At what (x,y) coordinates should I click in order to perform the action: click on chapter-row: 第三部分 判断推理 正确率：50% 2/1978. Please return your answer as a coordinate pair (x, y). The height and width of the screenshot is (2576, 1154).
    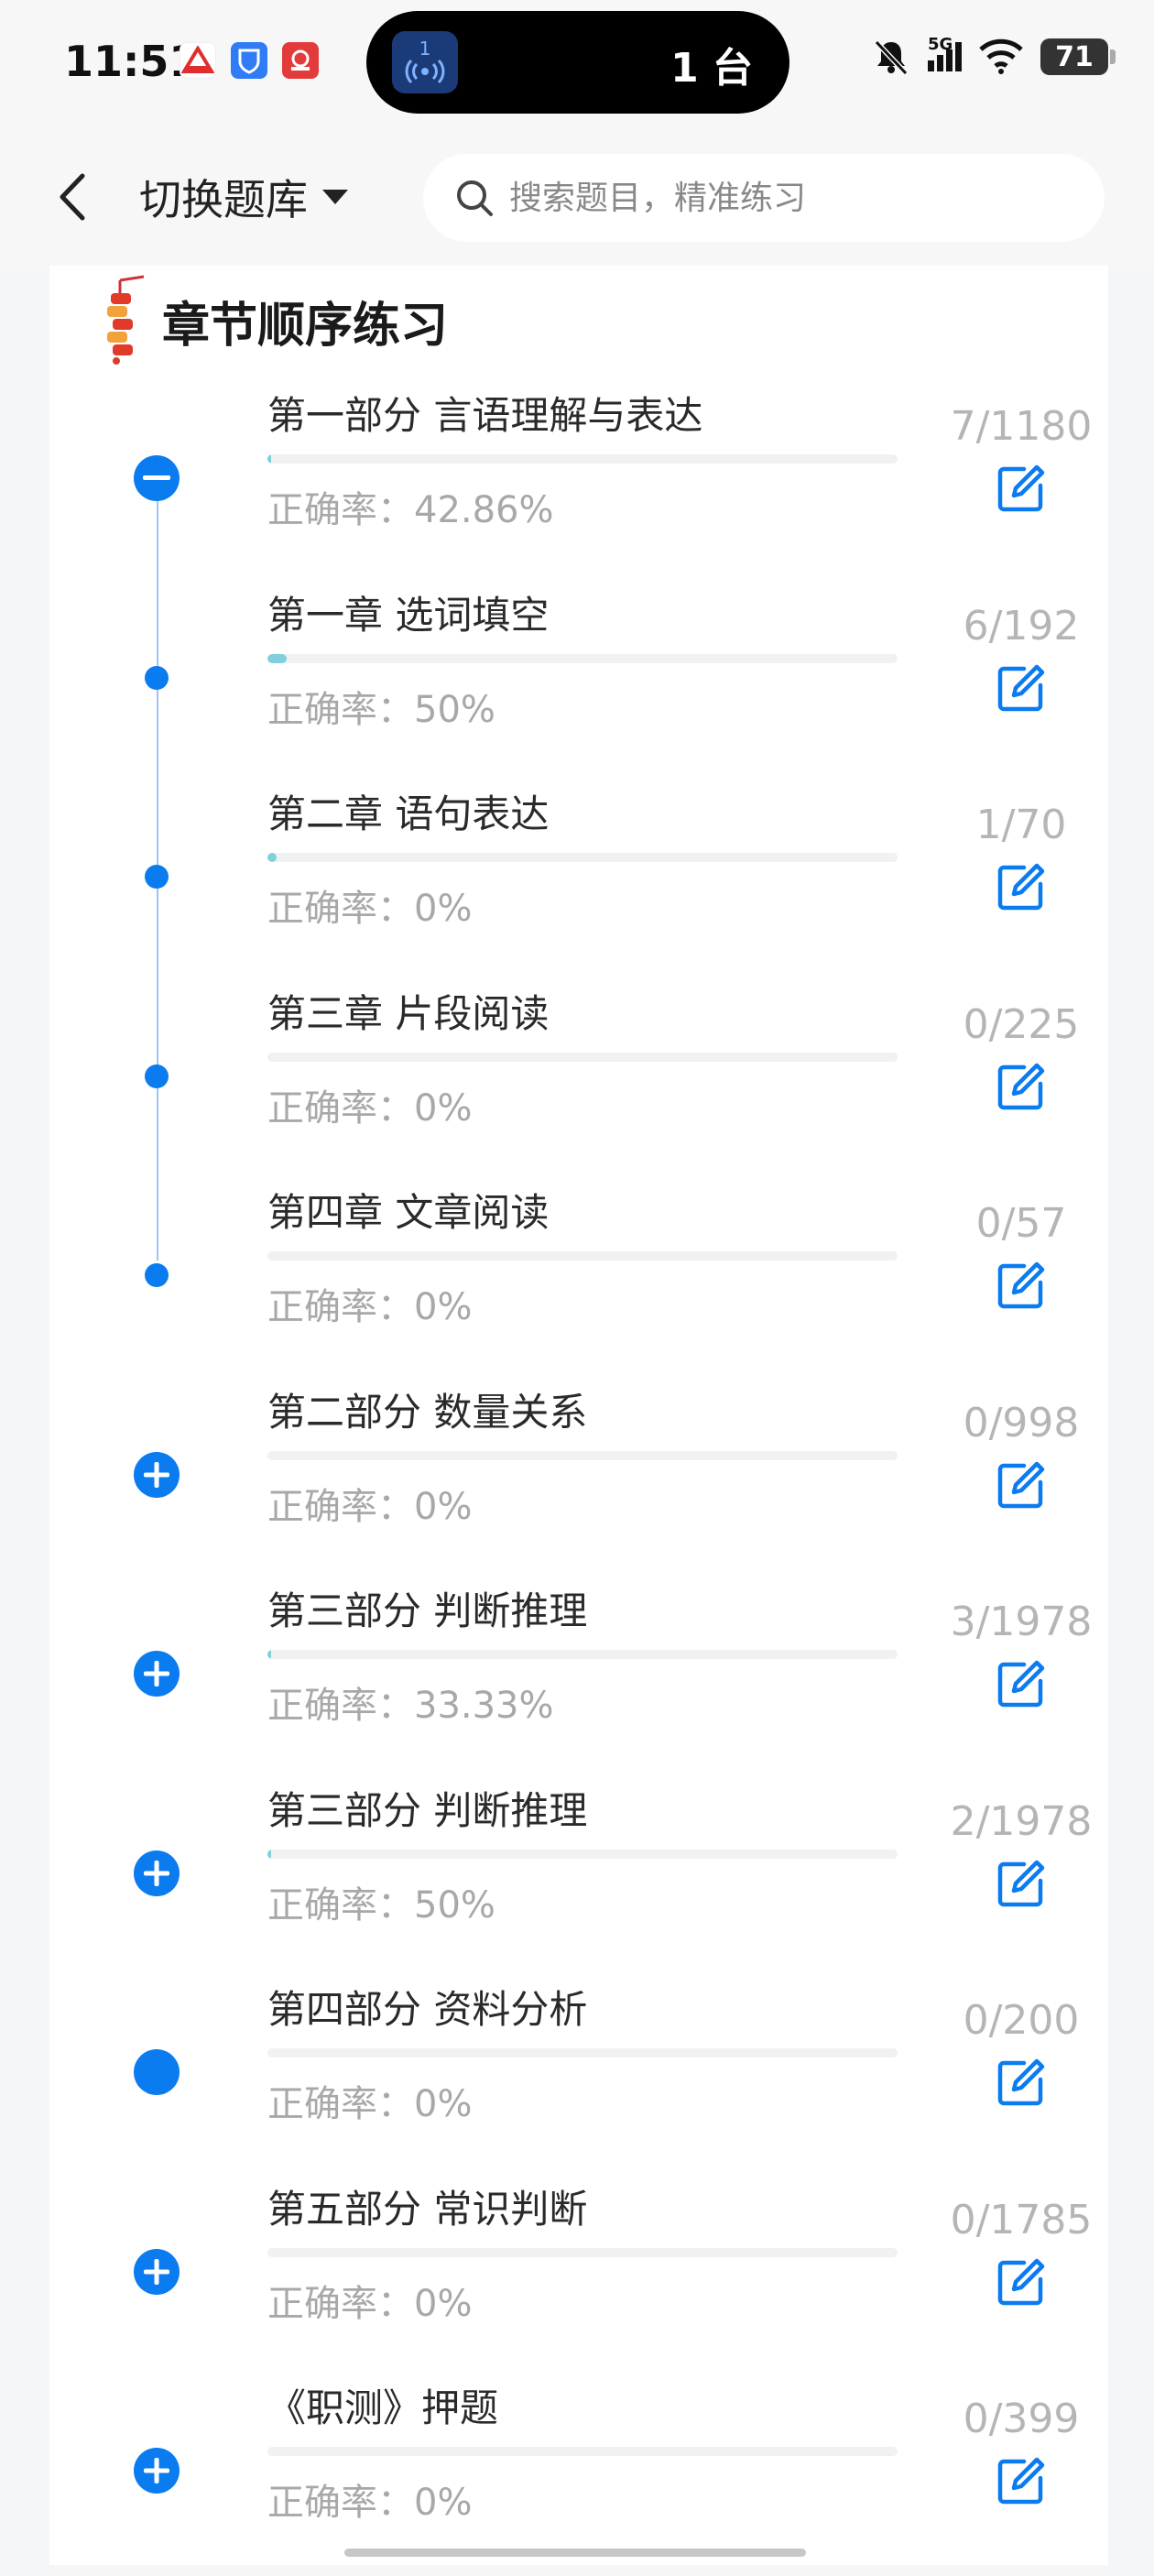
    Looking at the image, I should click on (578, 1880).